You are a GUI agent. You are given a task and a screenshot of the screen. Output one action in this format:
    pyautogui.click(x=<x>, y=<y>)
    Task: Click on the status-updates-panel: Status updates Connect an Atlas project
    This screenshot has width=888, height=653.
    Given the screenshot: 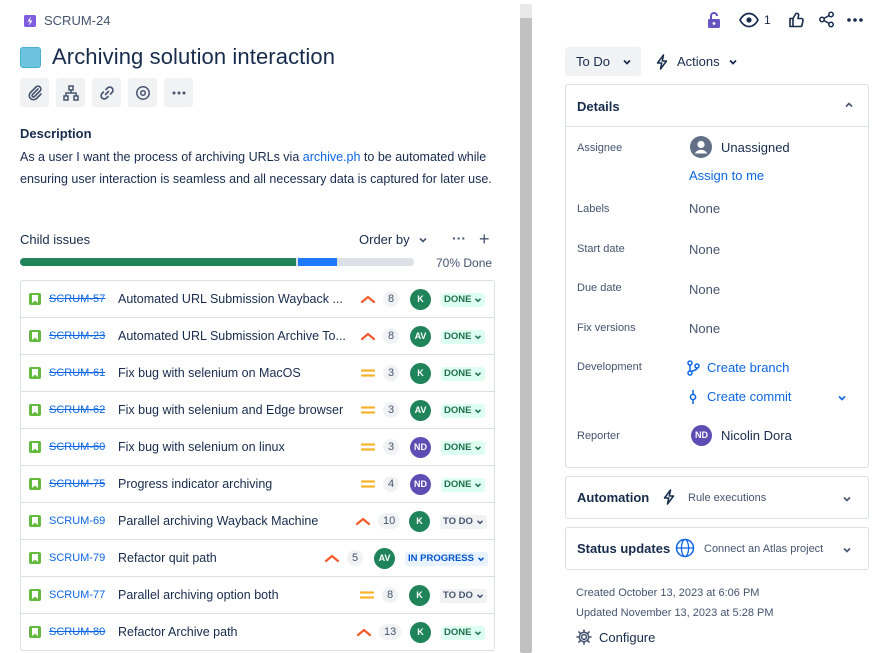 What is the action you would take?
    pyautogui.click(x=717, y=548)
    